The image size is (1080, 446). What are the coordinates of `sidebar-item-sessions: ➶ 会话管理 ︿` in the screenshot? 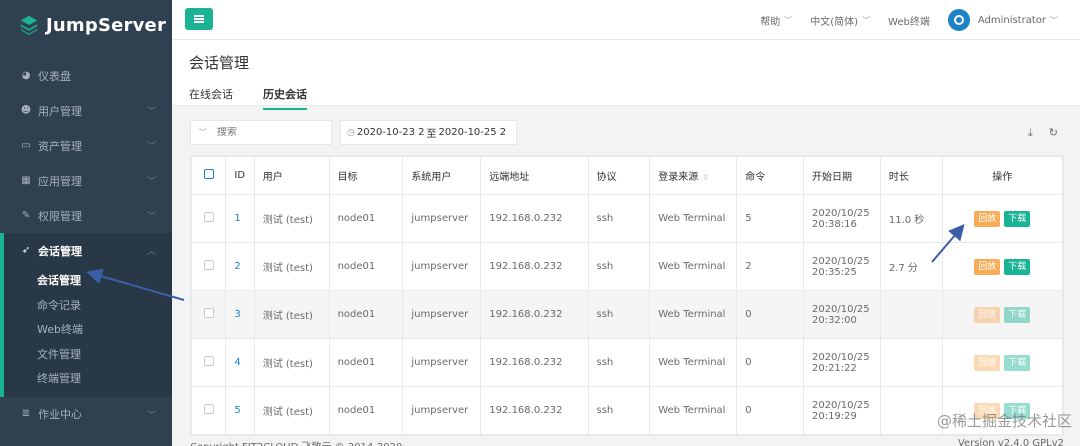 It's located at (86, 250).